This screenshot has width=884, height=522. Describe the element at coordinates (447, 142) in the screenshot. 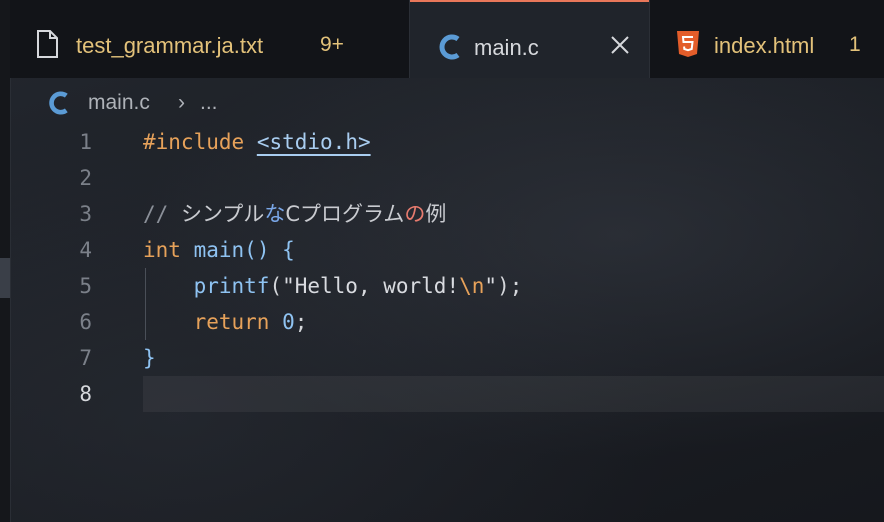

I see `code-line: 1 #include <stdio.h>` at that location.